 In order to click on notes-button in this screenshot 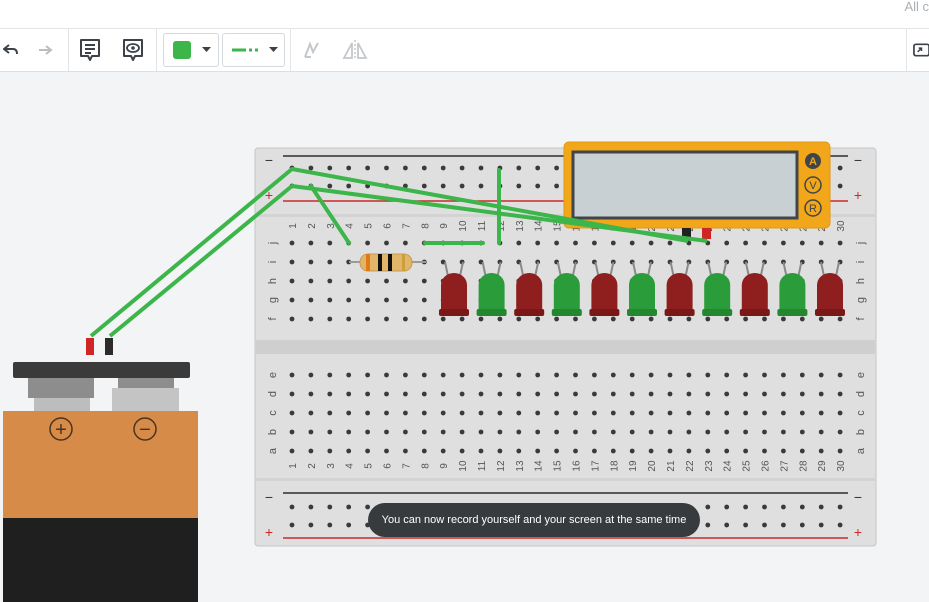, I will do `click(90, 50)`.